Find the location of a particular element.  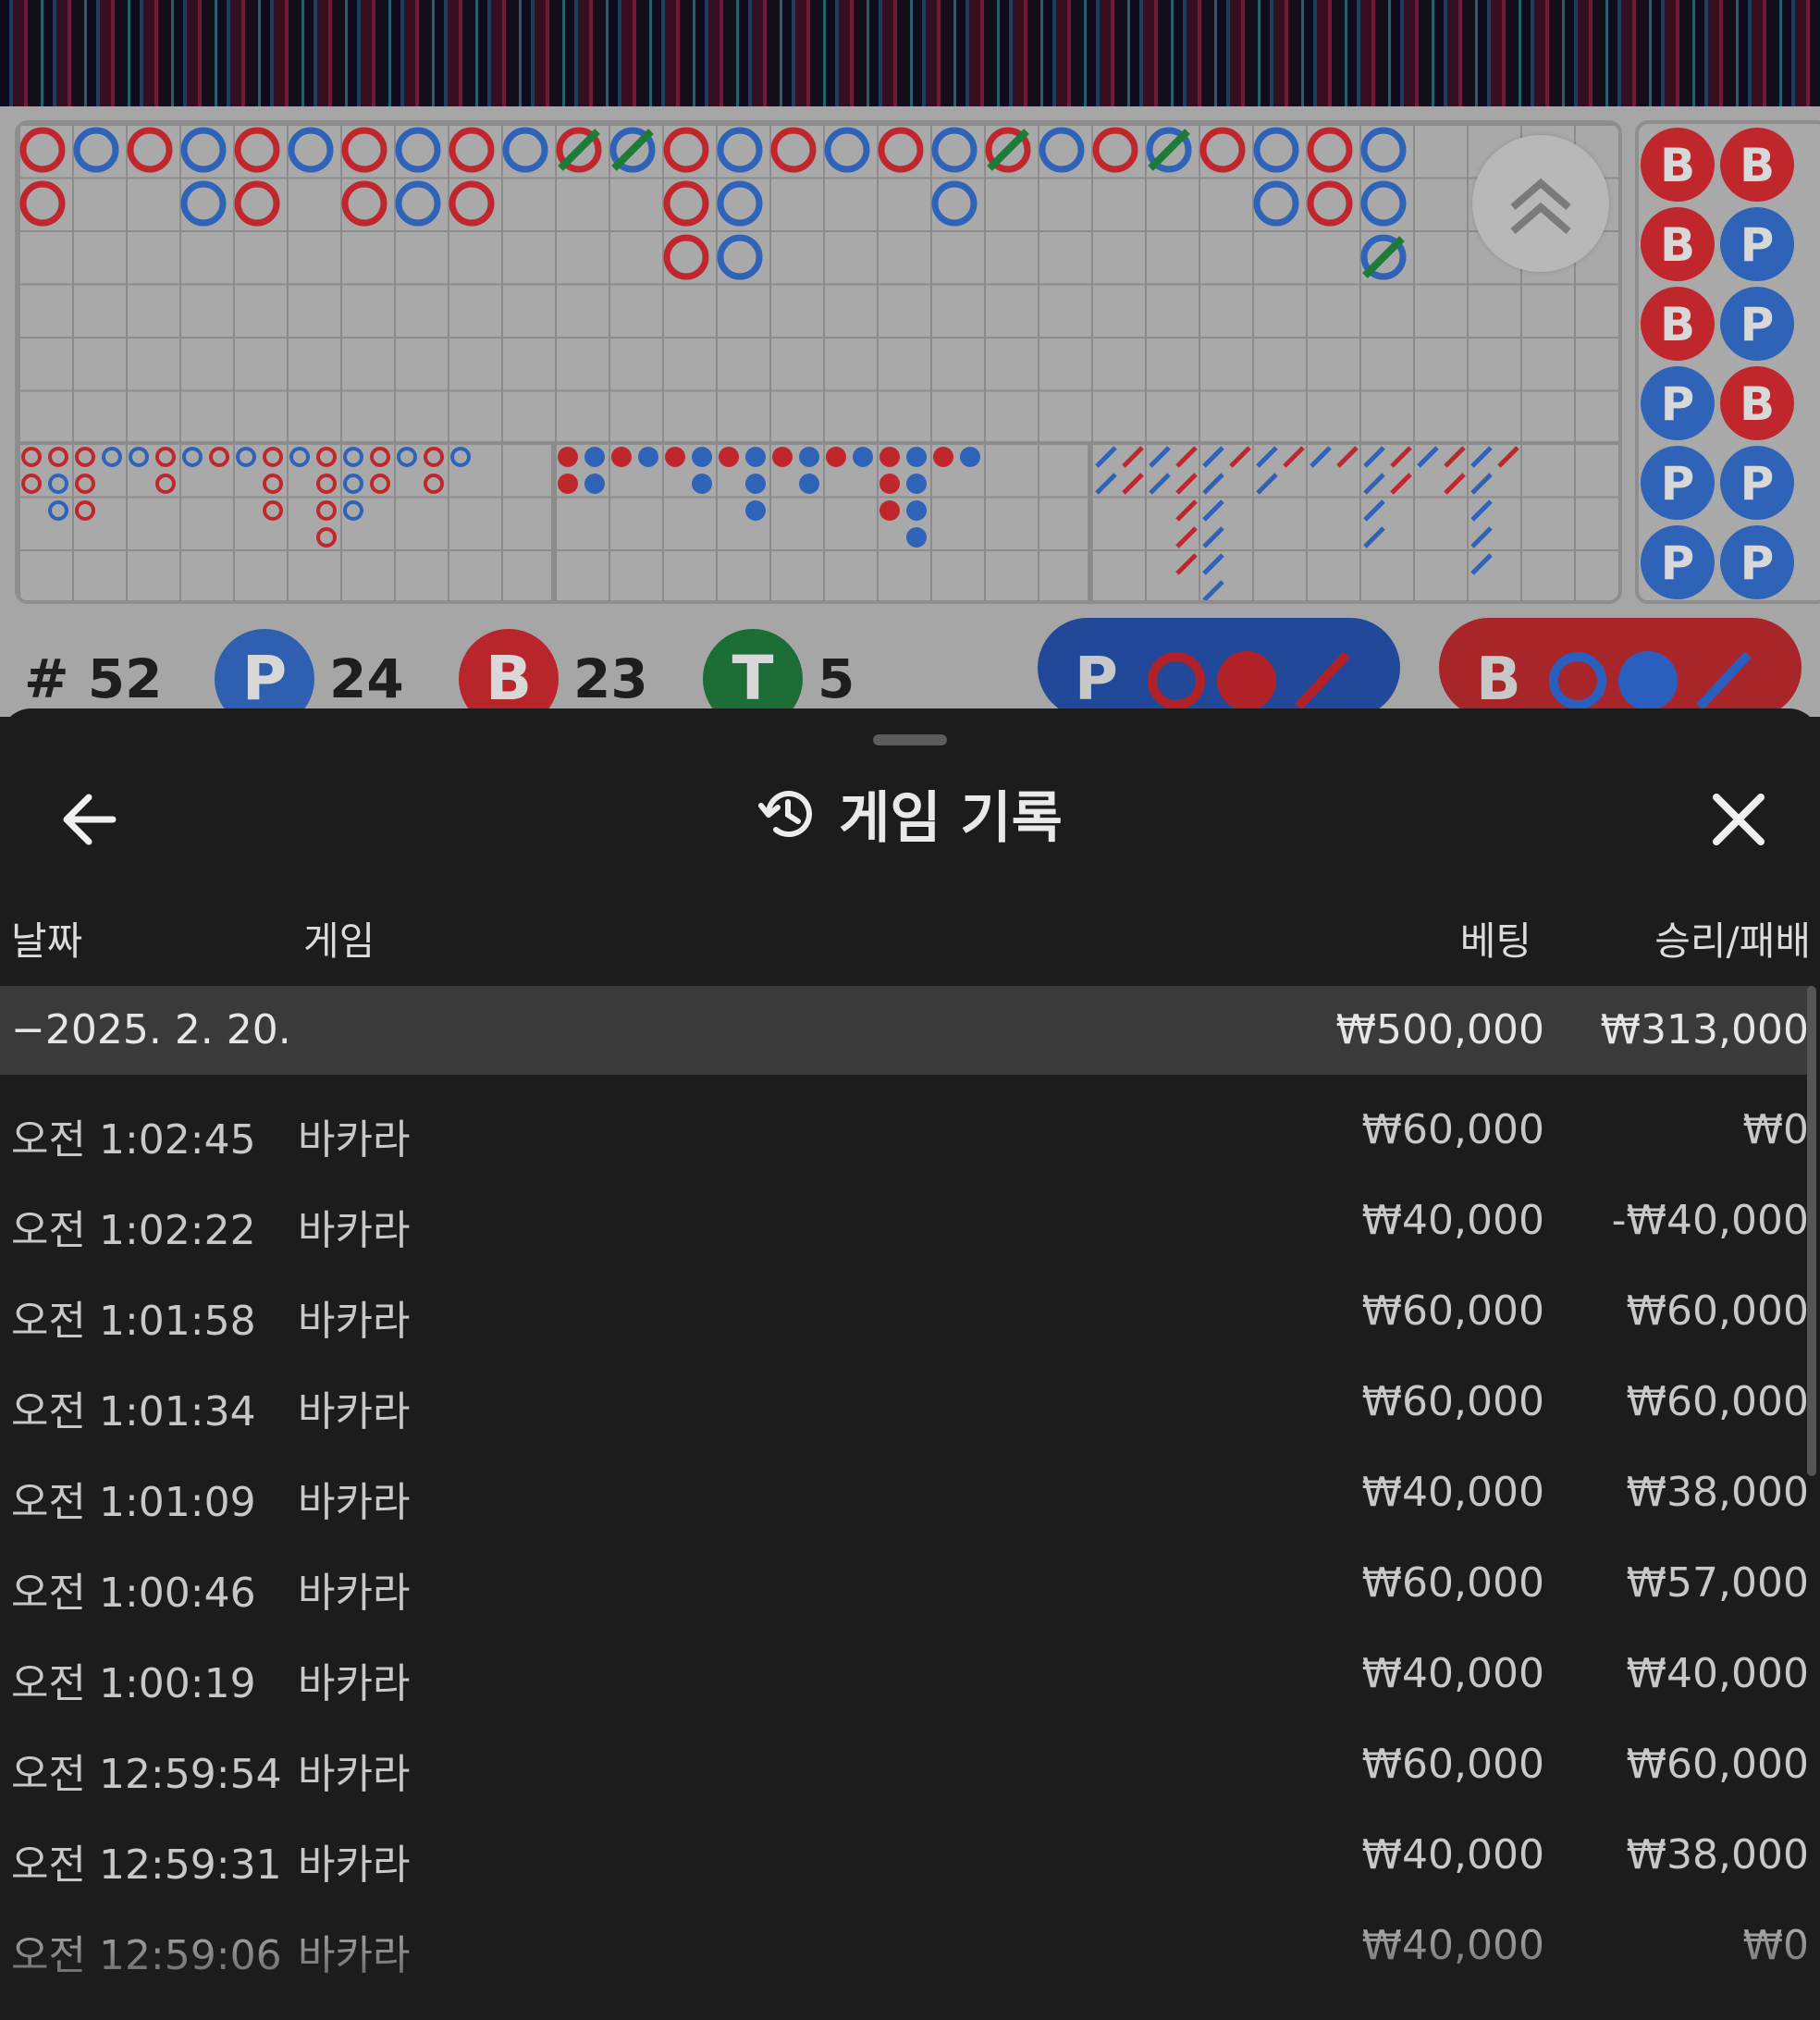

table-row: 오전 12:59:54 바카라 ₩60,000 ₩60,000 is located at coordinates (905, 1764).